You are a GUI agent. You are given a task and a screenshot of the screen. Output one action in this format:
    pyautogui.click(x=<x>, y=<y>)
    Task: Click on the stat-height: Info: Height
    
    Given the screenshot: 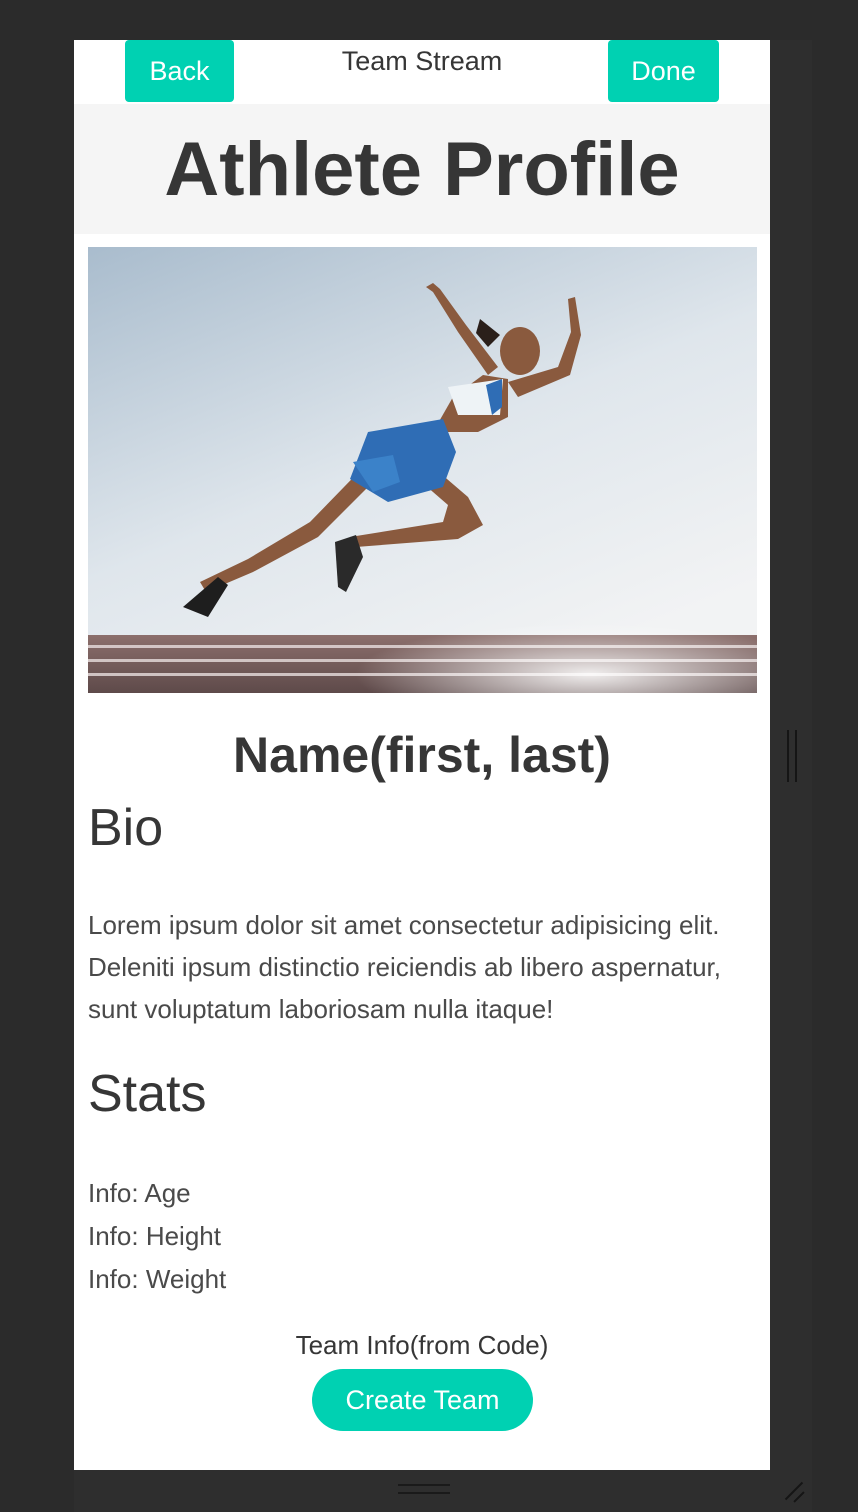 What is the action you would take?
    pyautogui.click(x=154, y=1236)
    